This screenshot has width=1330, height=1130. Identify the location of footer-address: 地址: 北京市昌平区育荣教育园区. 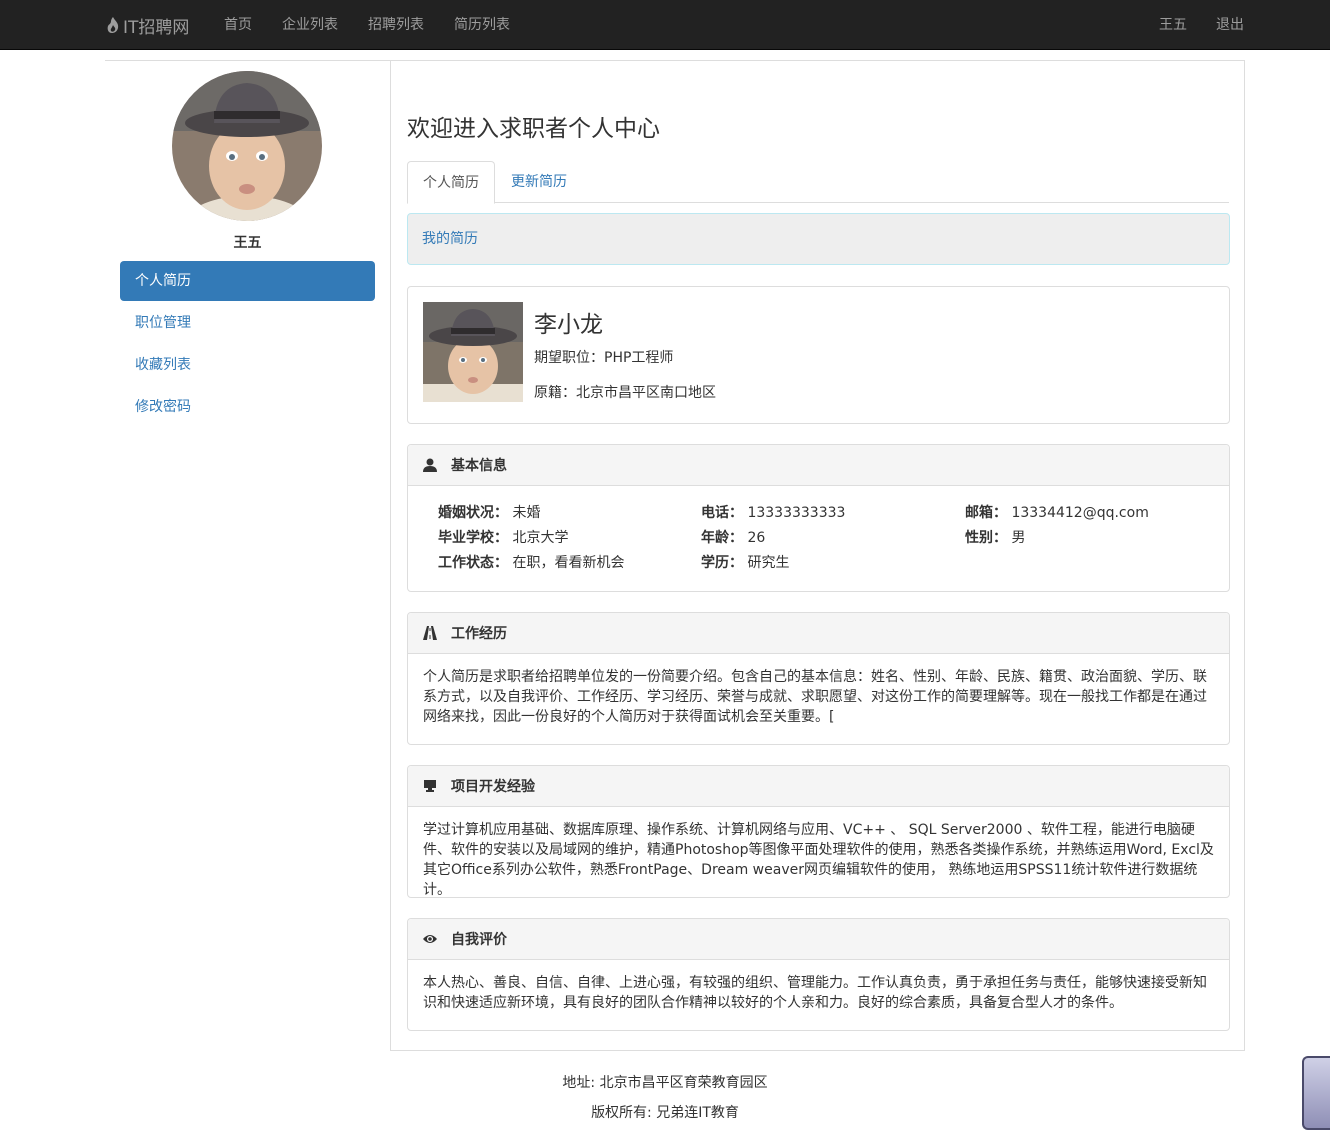
(665, 1083).